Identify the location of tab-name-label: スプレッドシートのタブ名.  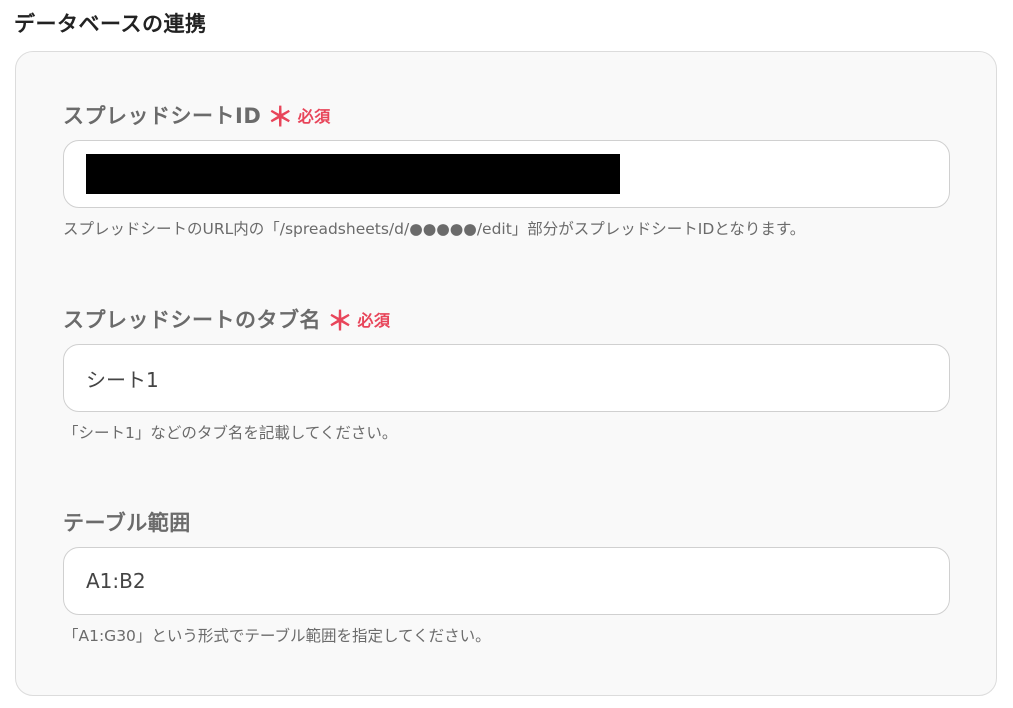
(192, 320).